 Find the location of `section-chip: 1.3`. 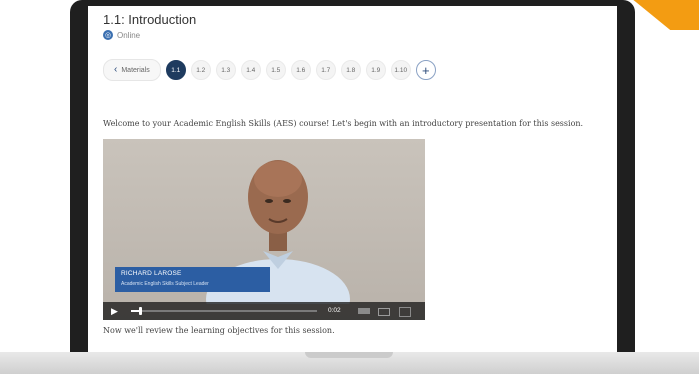

section-chip: 1.3 is located at coordinates (225, 70).